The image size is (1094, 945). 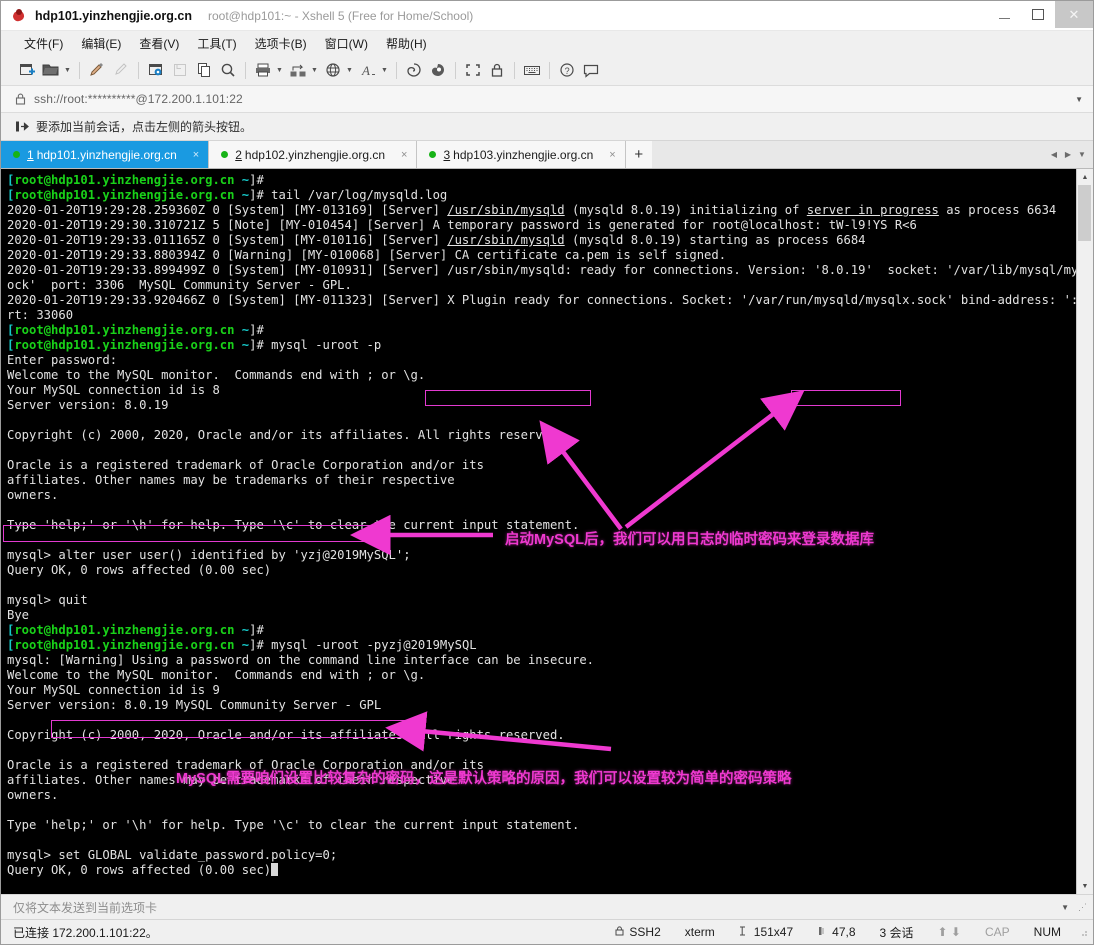 What do you see at coordinates (139, 570) in the screenshot?
I see `terminal-line: Query OK, 0 rows affected (0.00 sec)` at bounding box center [139, 570].